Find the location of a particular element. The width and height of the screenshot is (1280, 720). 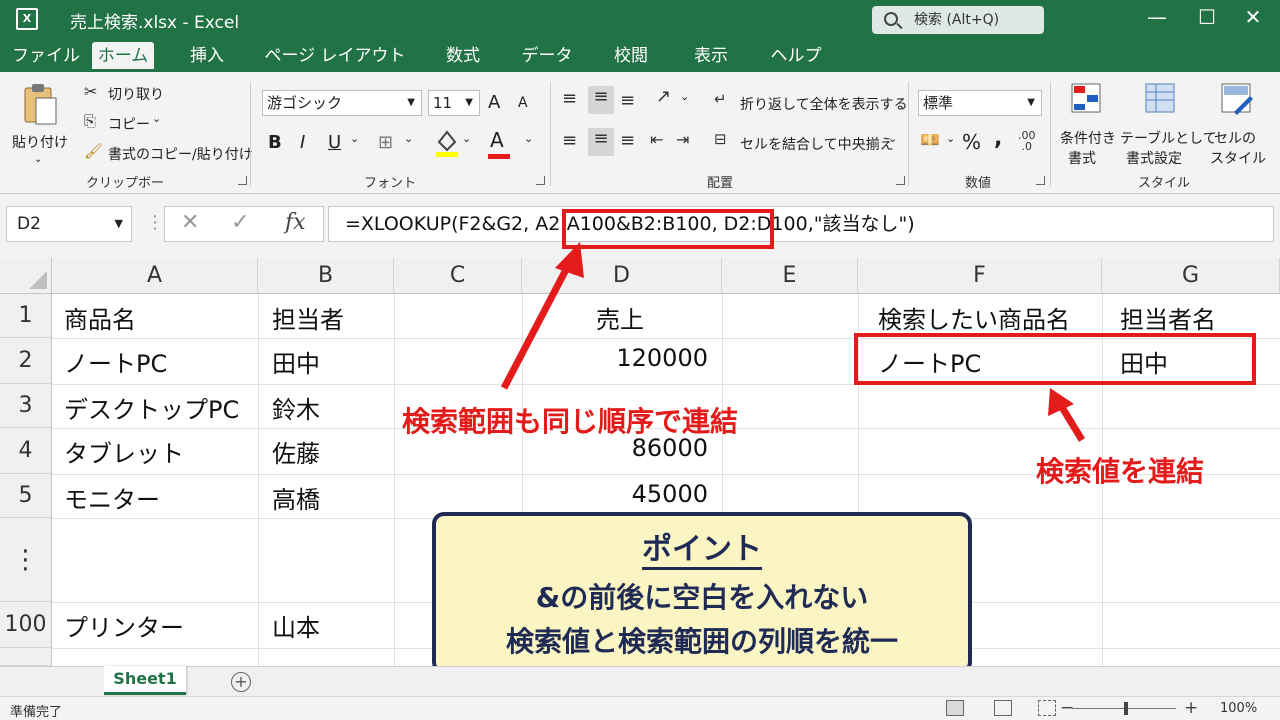

point-callout: ポイント &の前後に空白を入れない 検索値と検索範囲の列順を統一 is located at coordinates (702, 593).